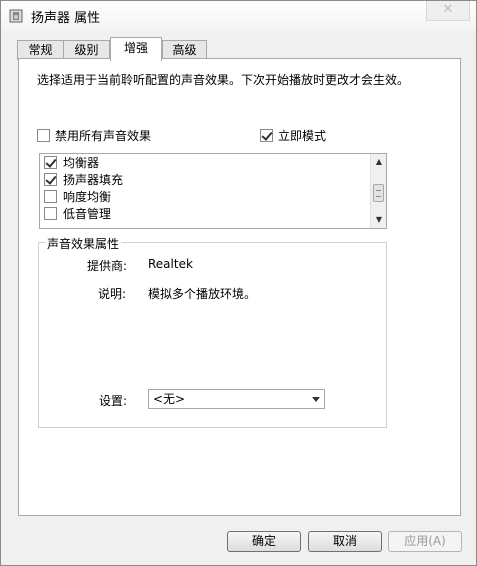 This screenshot has height=566, width=477. Describe the element at coordinates (223, 80) in the screenshot. I see `enhancements-description: 选择适用于当前聆听配置的声音效果。下次开始播放时更改才会生效。` at that location.